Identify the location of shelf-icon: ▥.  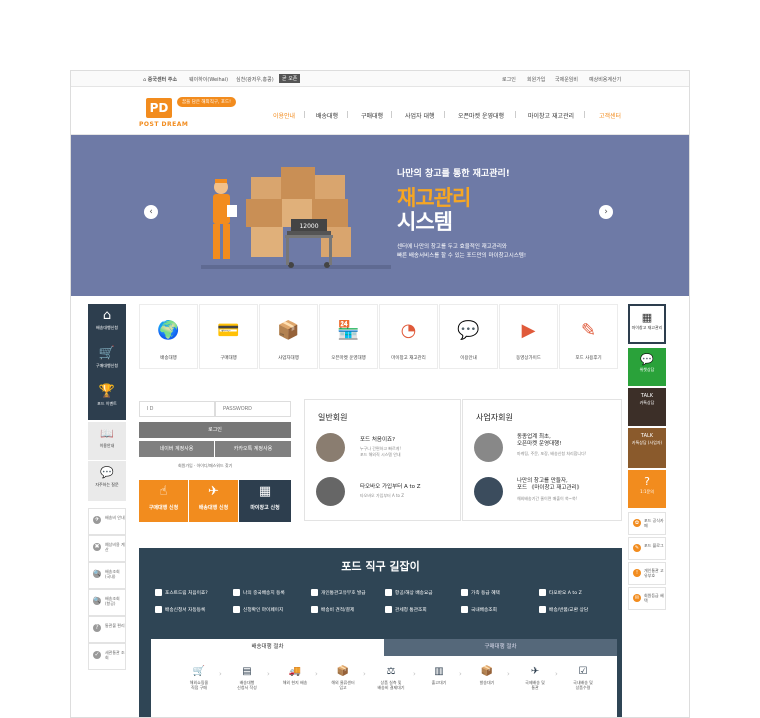
(439, 671).